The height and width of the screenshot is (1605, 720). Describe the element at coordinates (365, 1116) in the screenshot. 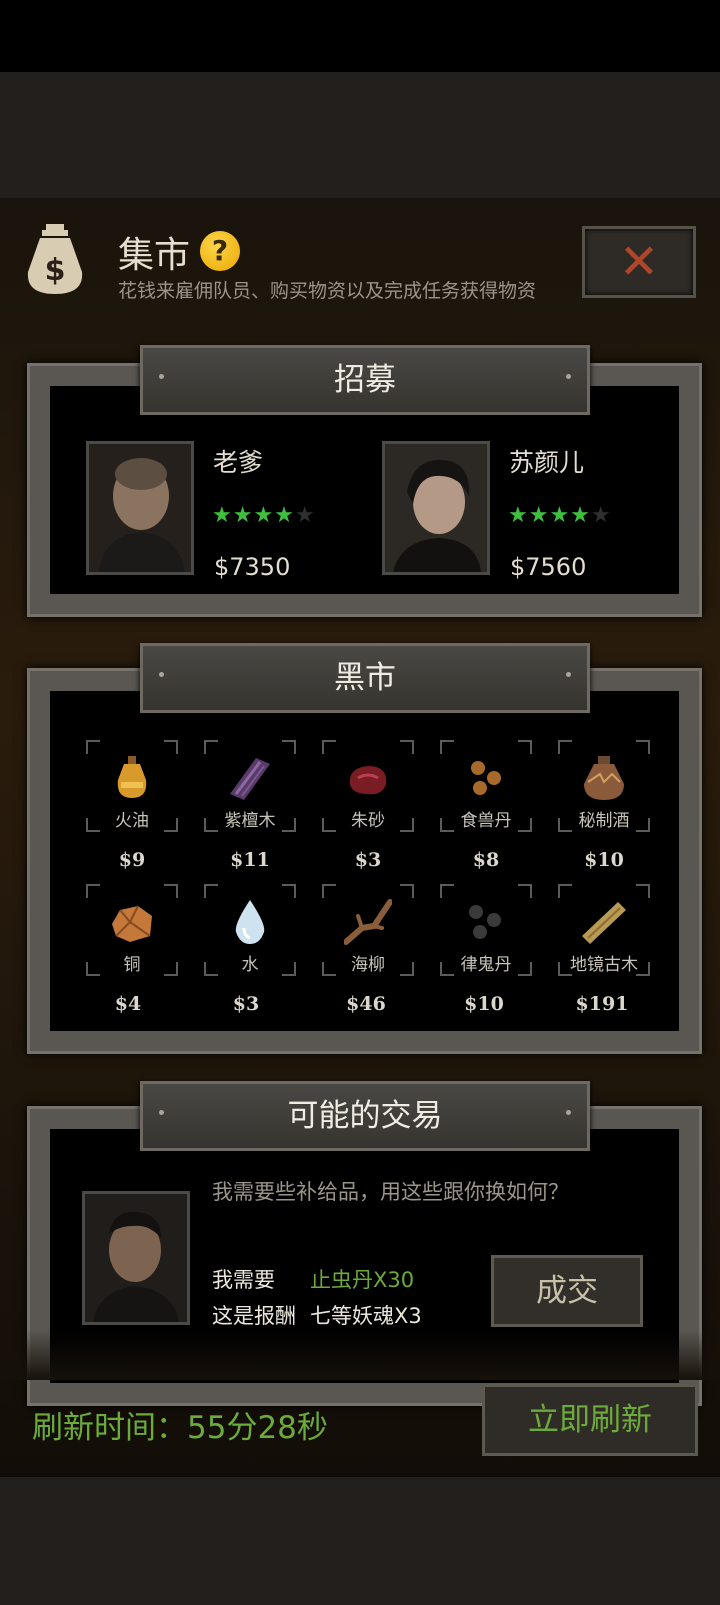

I see `trade-section-title: 可能的交易` at that location.